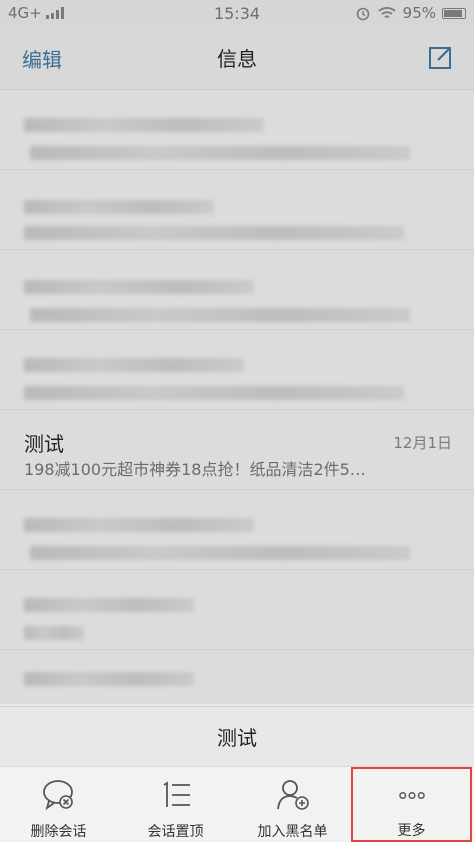  What do you see at coordinates (454, 13) in the screenshot?
I see `battery-icon` at bounding box center [454, 13].